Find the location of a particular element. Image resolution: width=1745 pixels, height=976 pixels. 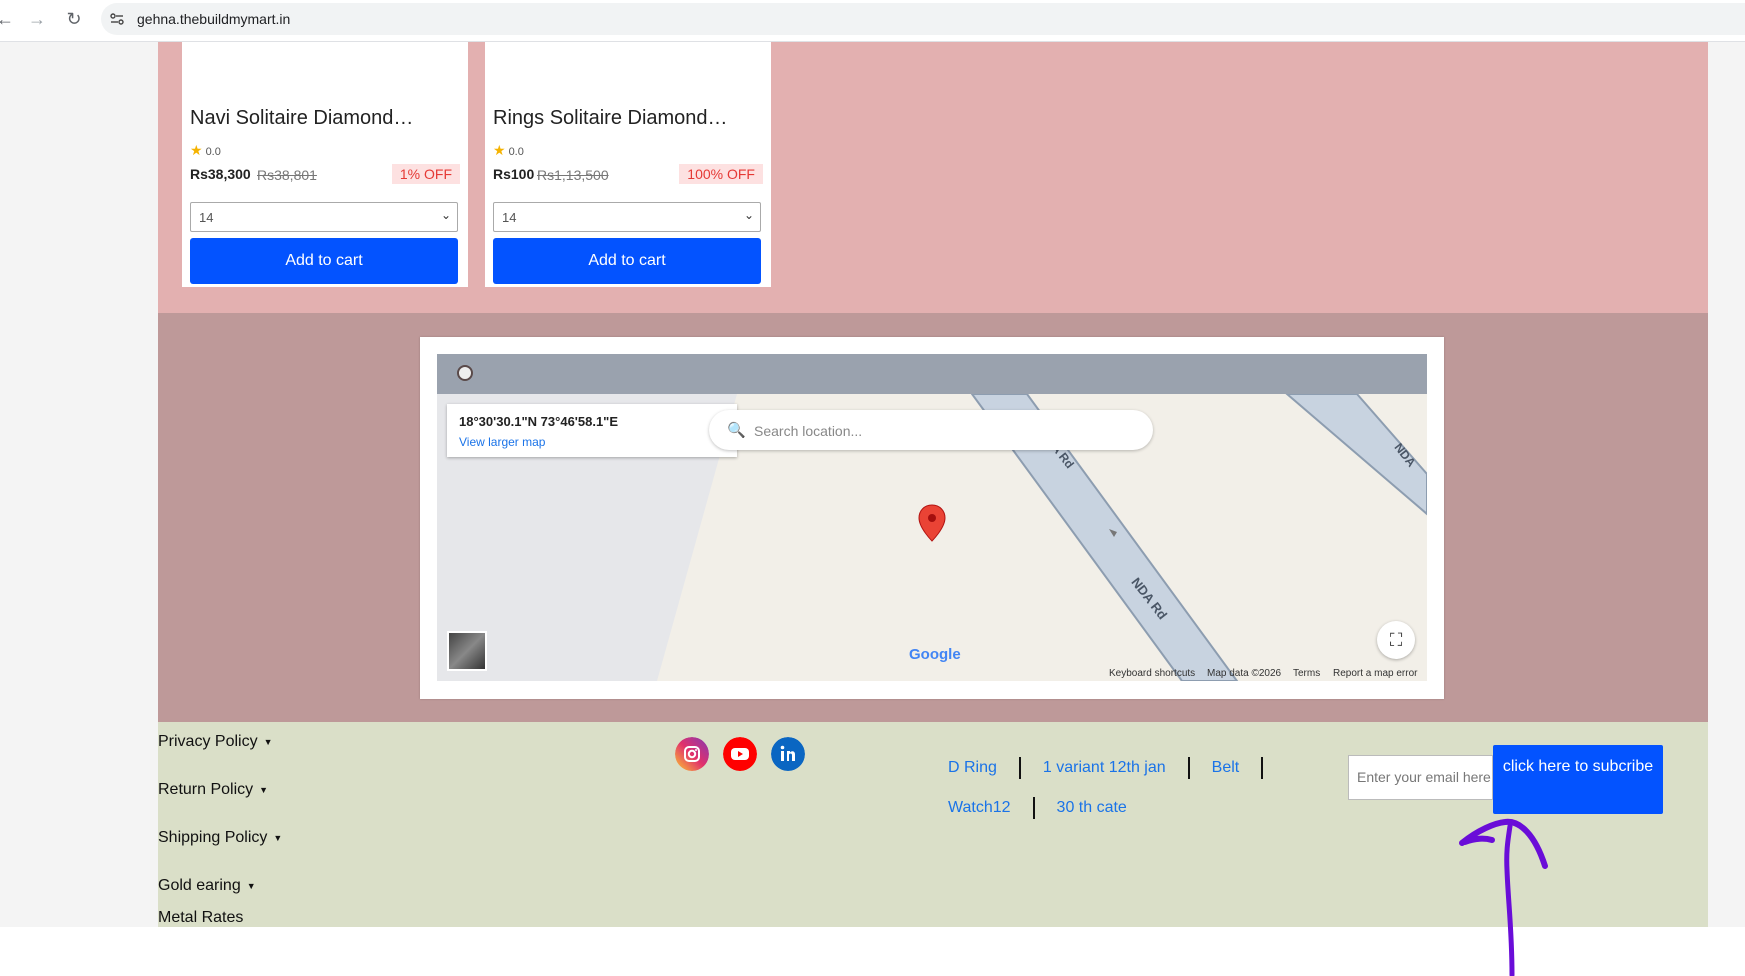

reload-icon: ↻ is located at coordinates (74, 19).